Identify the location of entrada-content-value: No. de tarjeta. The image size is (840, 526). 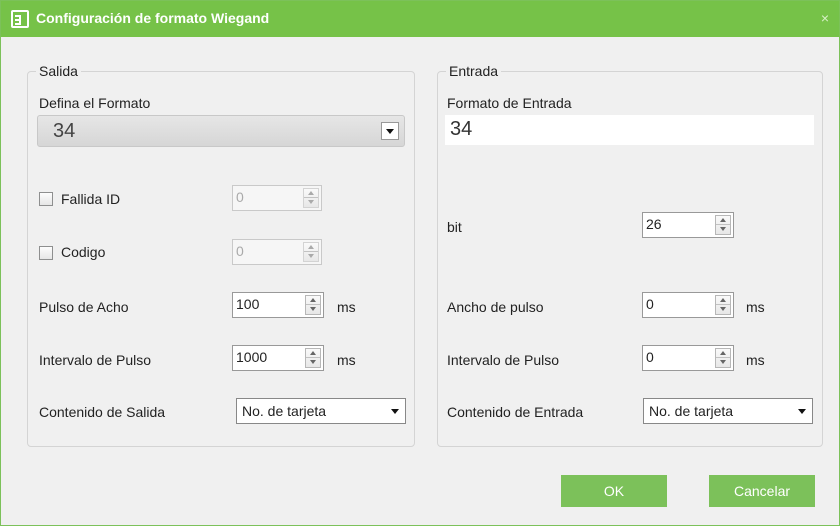
(691, 411).